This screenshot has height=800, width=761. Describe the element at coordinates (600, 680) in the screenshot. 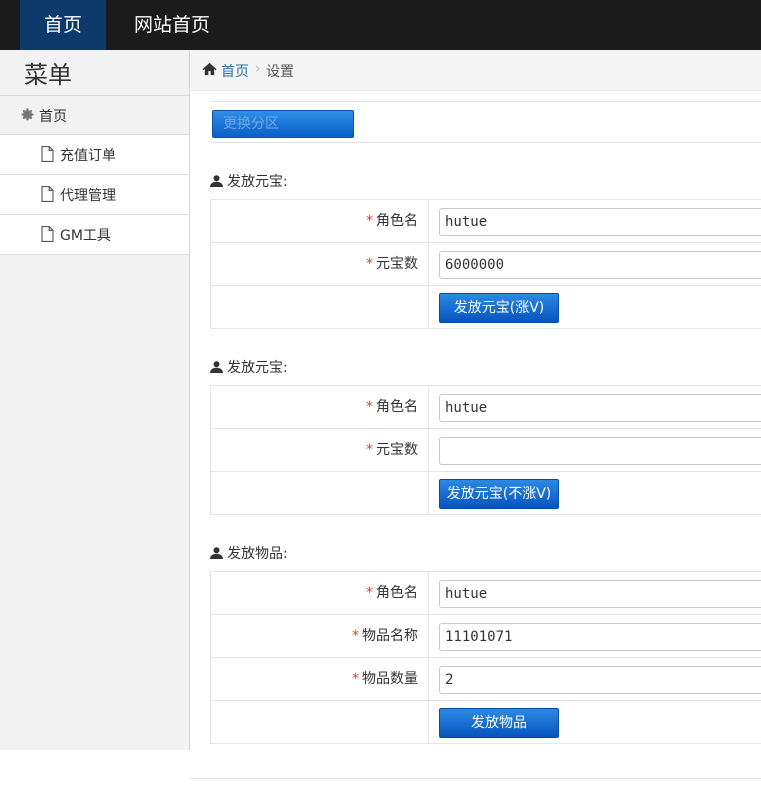

I see `item-quantity-input` at that location.